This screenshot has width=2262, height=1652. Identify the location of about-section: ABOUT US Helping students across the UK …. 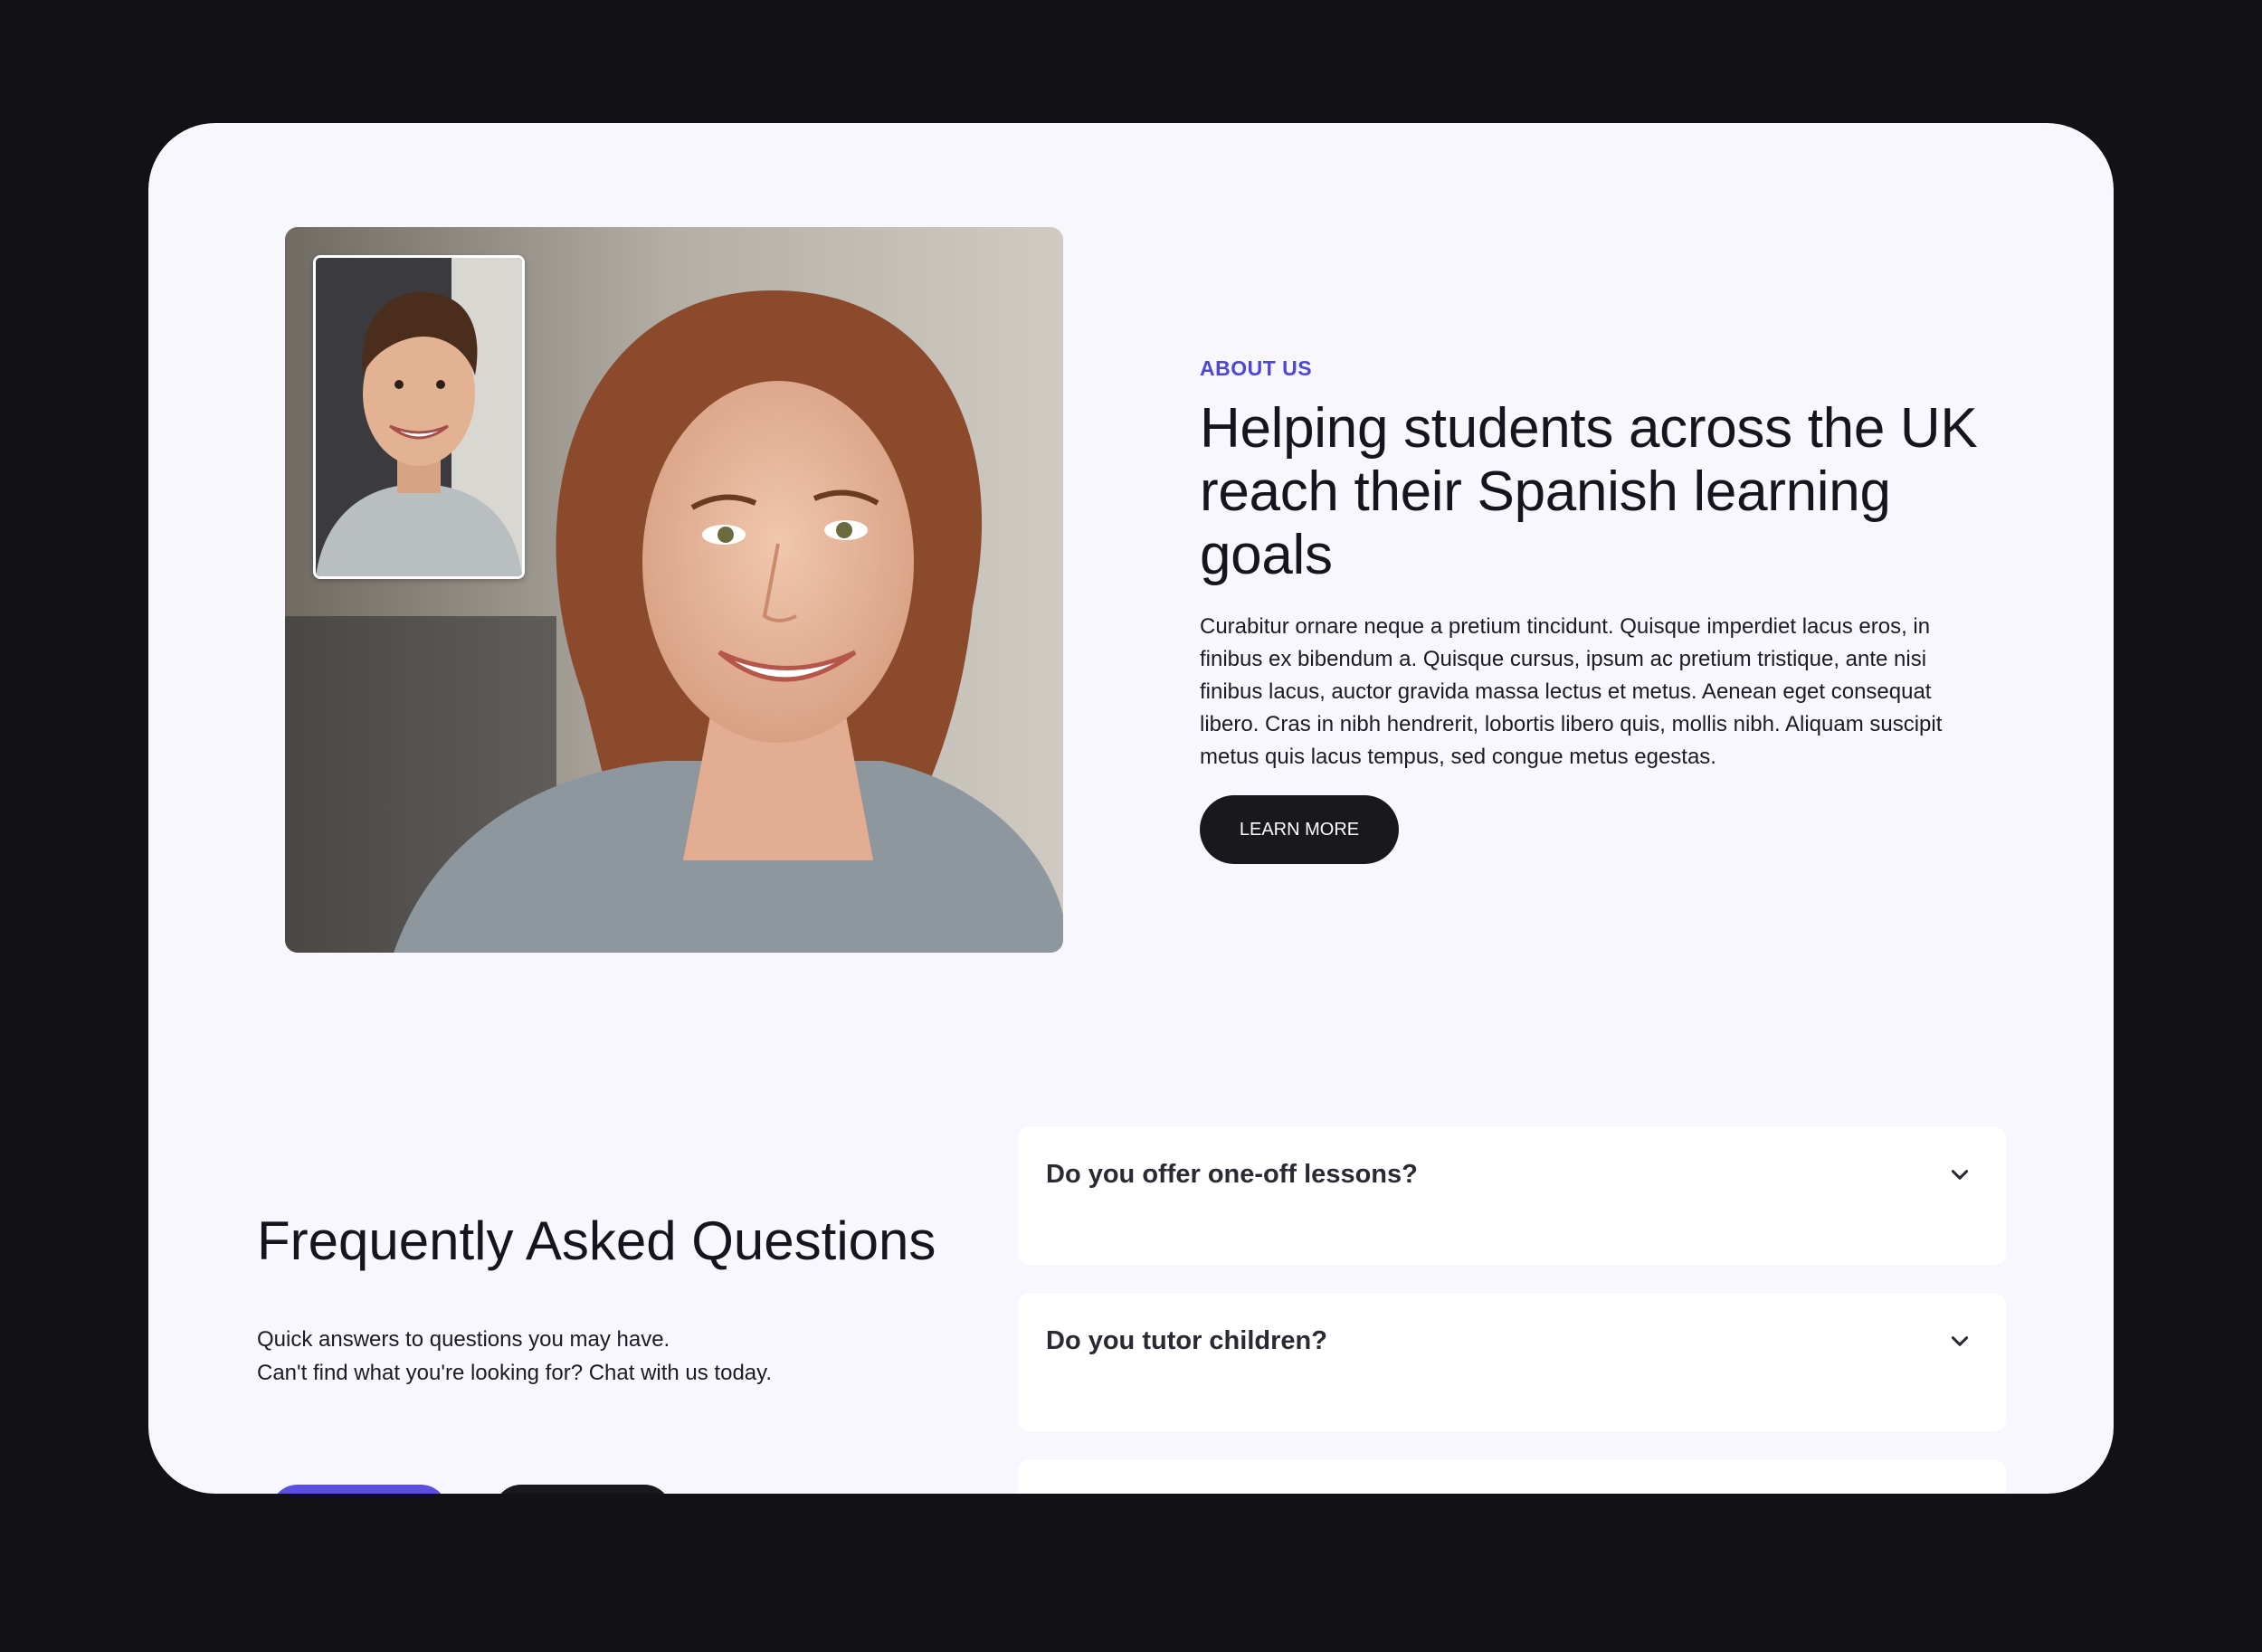
(1598, 610).